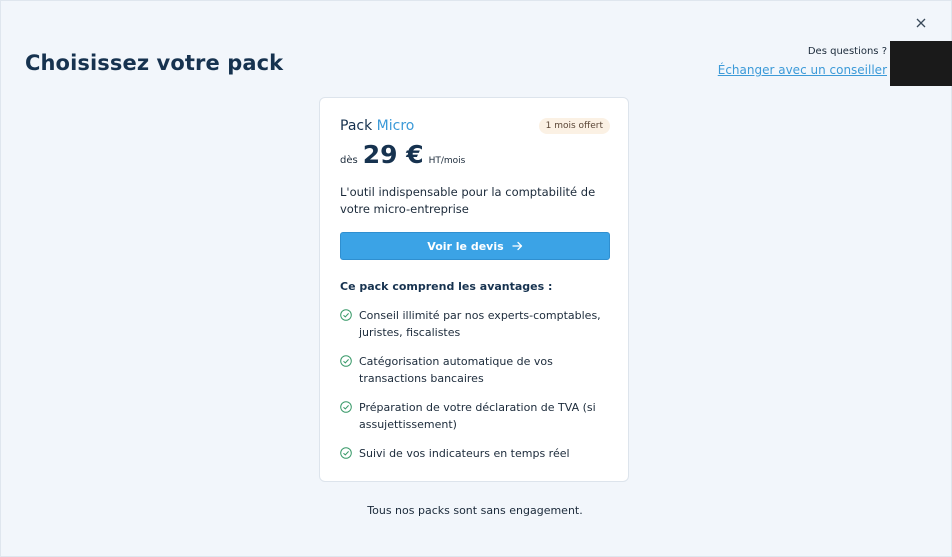 The image size is (952, 557). Describe the element at coordinates (447, 161) in the screenshot. I see `price-suffix: HT/mois` at that location.